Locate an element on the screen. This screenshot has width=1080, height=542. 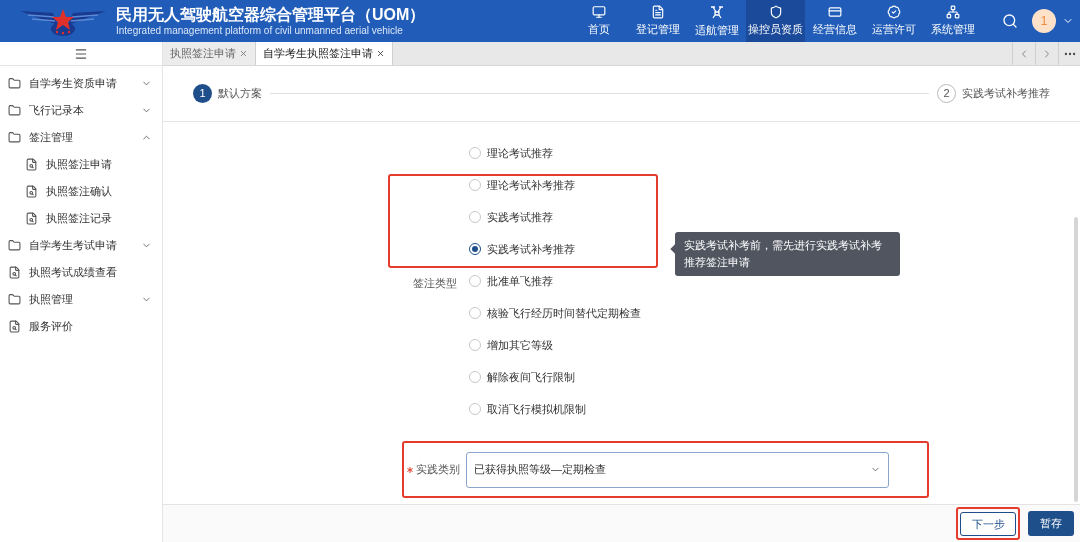
nav-item: 适航管理 is located at coordinates (716, 21).